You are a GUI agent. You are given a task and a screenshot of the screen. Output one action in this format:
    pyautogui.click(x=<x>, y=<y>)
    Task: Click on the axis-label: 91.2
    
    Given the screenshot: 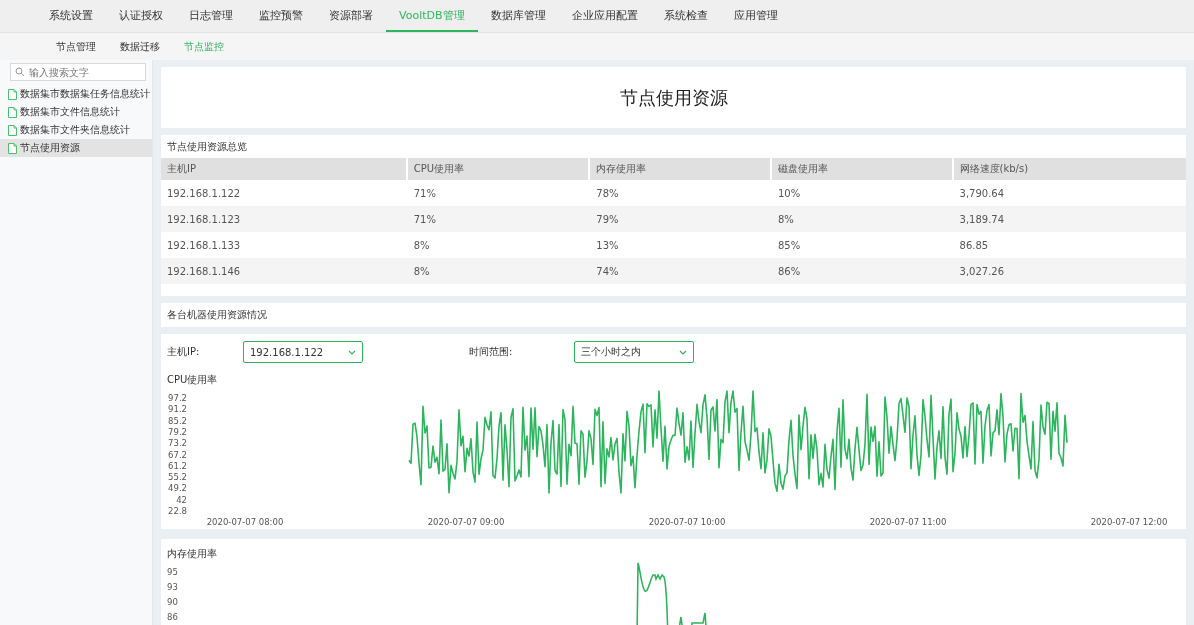 What is the action you would take?
    pyautogui.click(x=177, y=409)
    